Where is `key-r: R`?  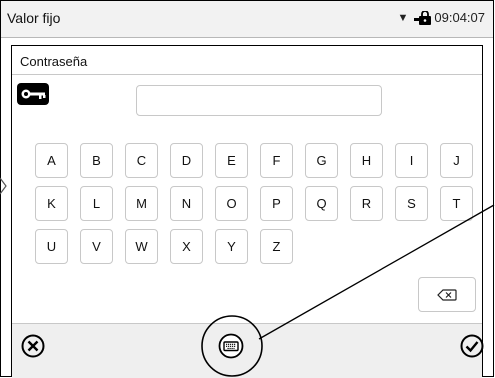 key-r: R is located at coordinates (366, 203).